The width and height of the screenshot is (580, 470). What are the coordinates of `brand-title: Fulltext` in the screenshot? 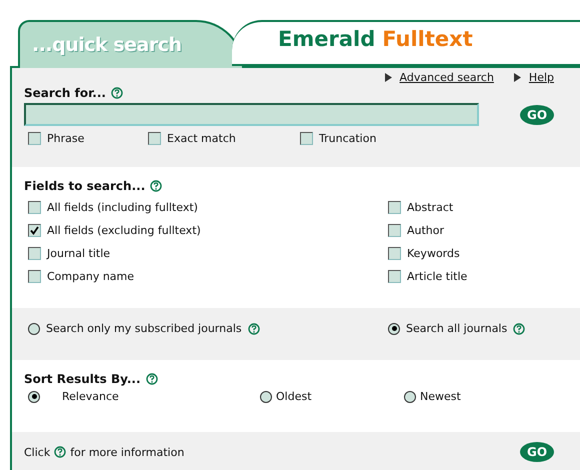 It's located at (427, 40).